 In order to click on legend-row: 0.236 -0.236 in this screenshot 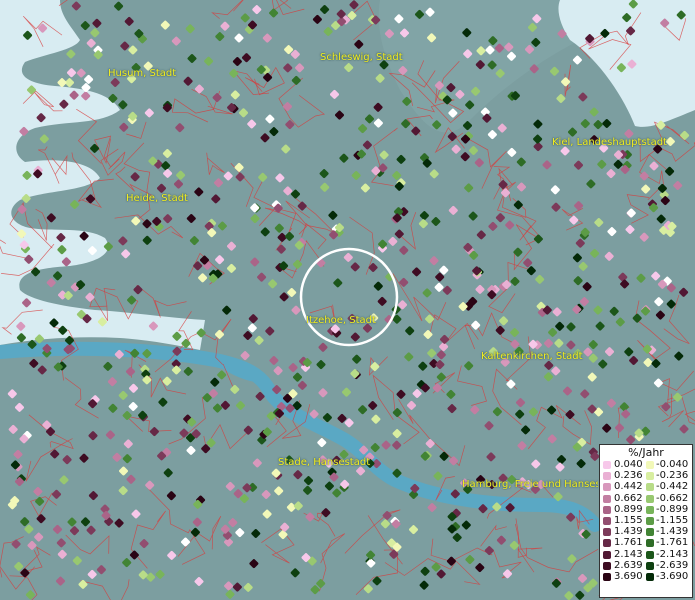, I will do `click(646, 475)`.